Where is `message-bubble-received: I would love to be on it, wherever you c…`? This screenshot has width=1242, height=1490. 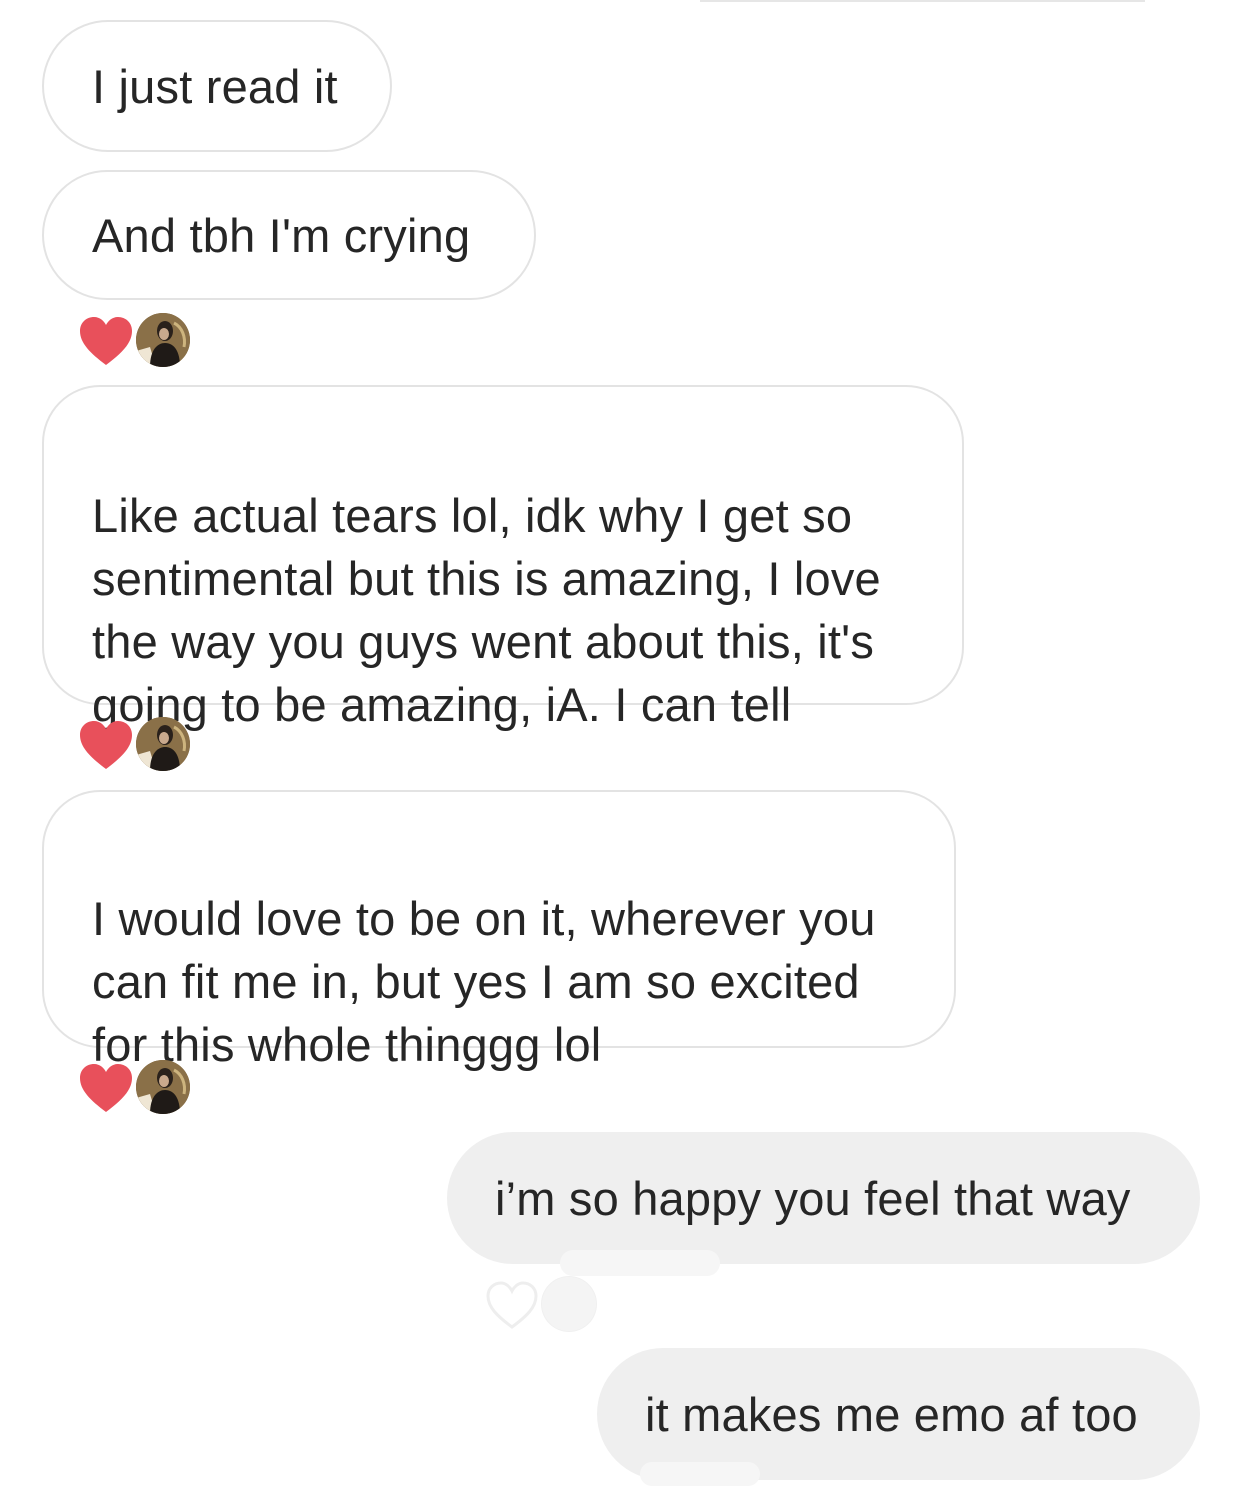 message-bubble-received: I would love to be on it, wherever you c… is located at coordinates (499, 930).